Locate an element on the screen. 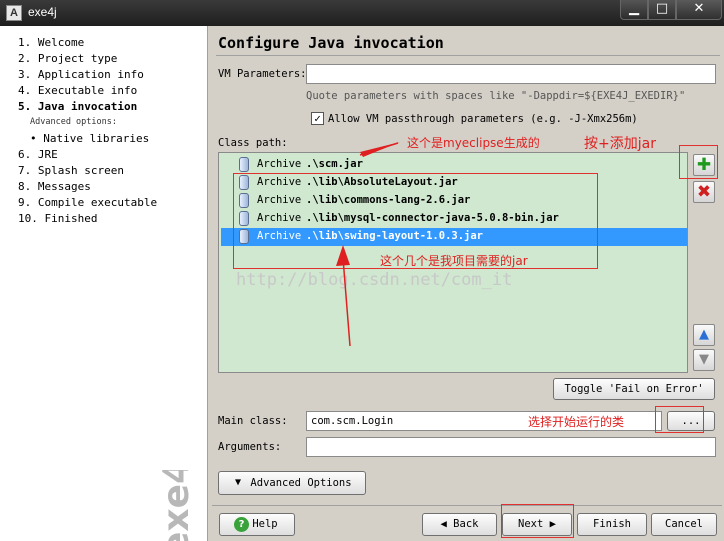 The image size is (724, 541). nav-item-compile-executable: 9. Compile executable is located at coordinates (87, 202).